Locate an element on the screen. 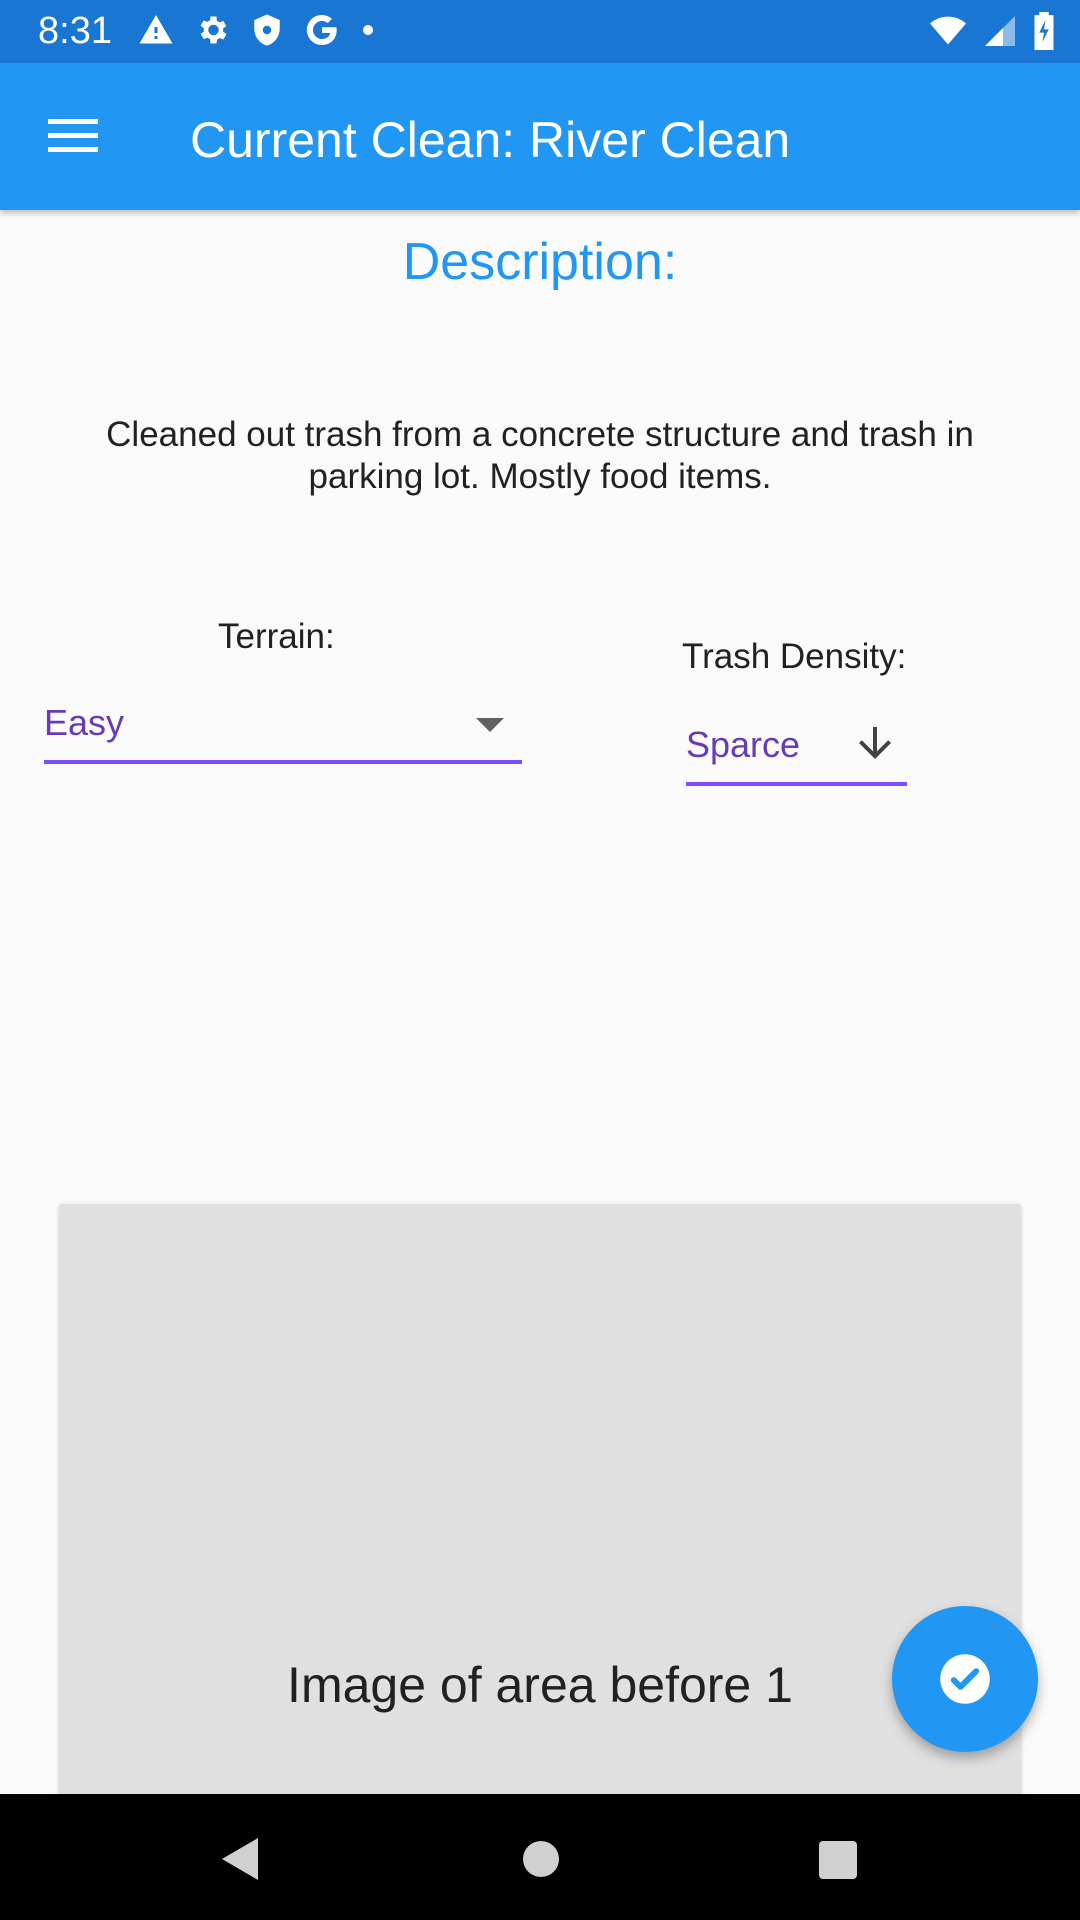  status-system-icons is located at coordinates (992, 31).